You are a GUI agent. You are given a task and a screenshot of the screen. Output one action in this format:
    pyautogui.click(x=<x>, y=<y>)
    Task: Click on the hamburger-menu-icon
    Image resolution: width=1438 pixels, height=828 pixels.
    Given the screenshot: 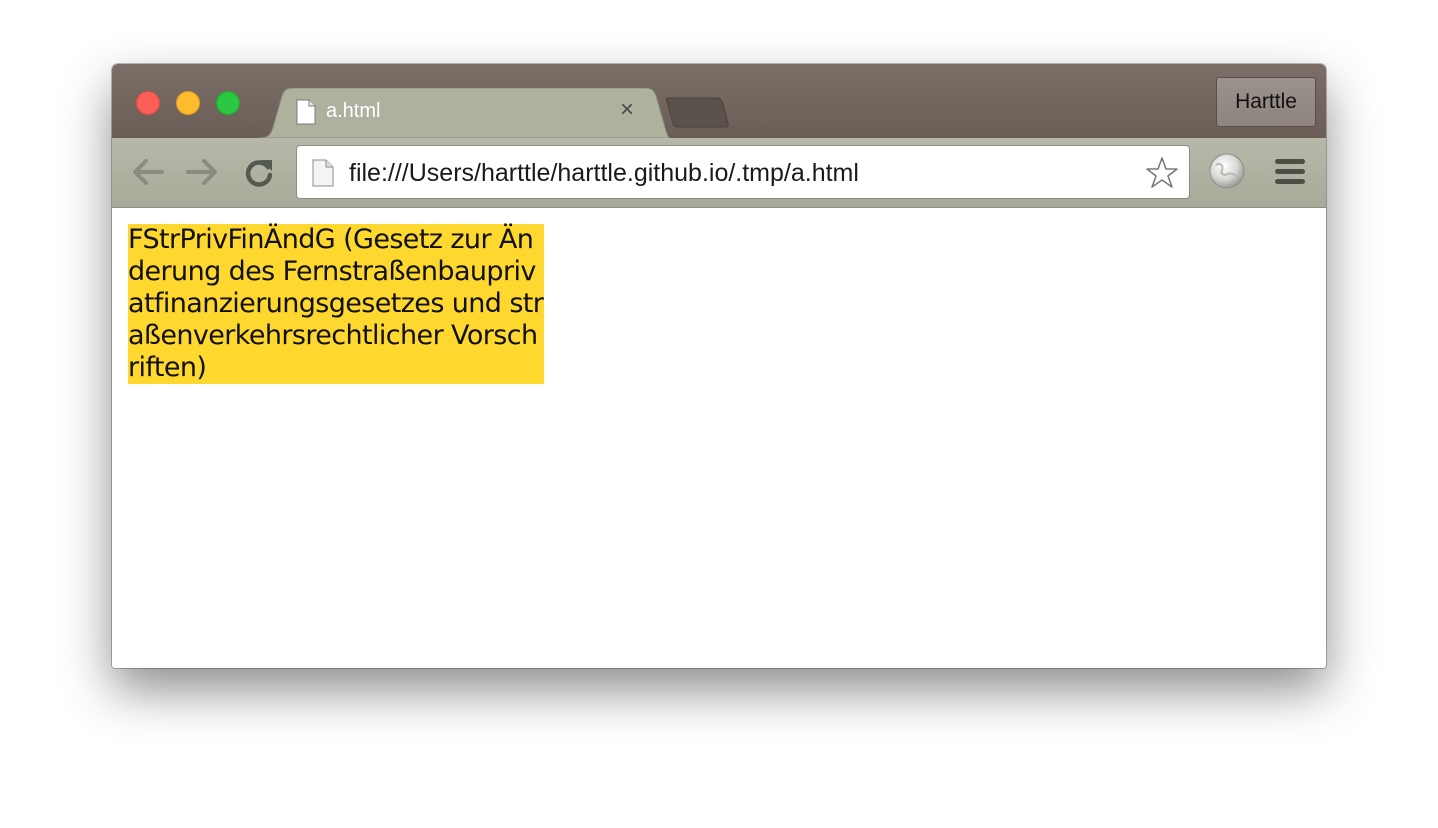 What is the action you would take?
    pyautogui.click(x=1290, y=172)
    